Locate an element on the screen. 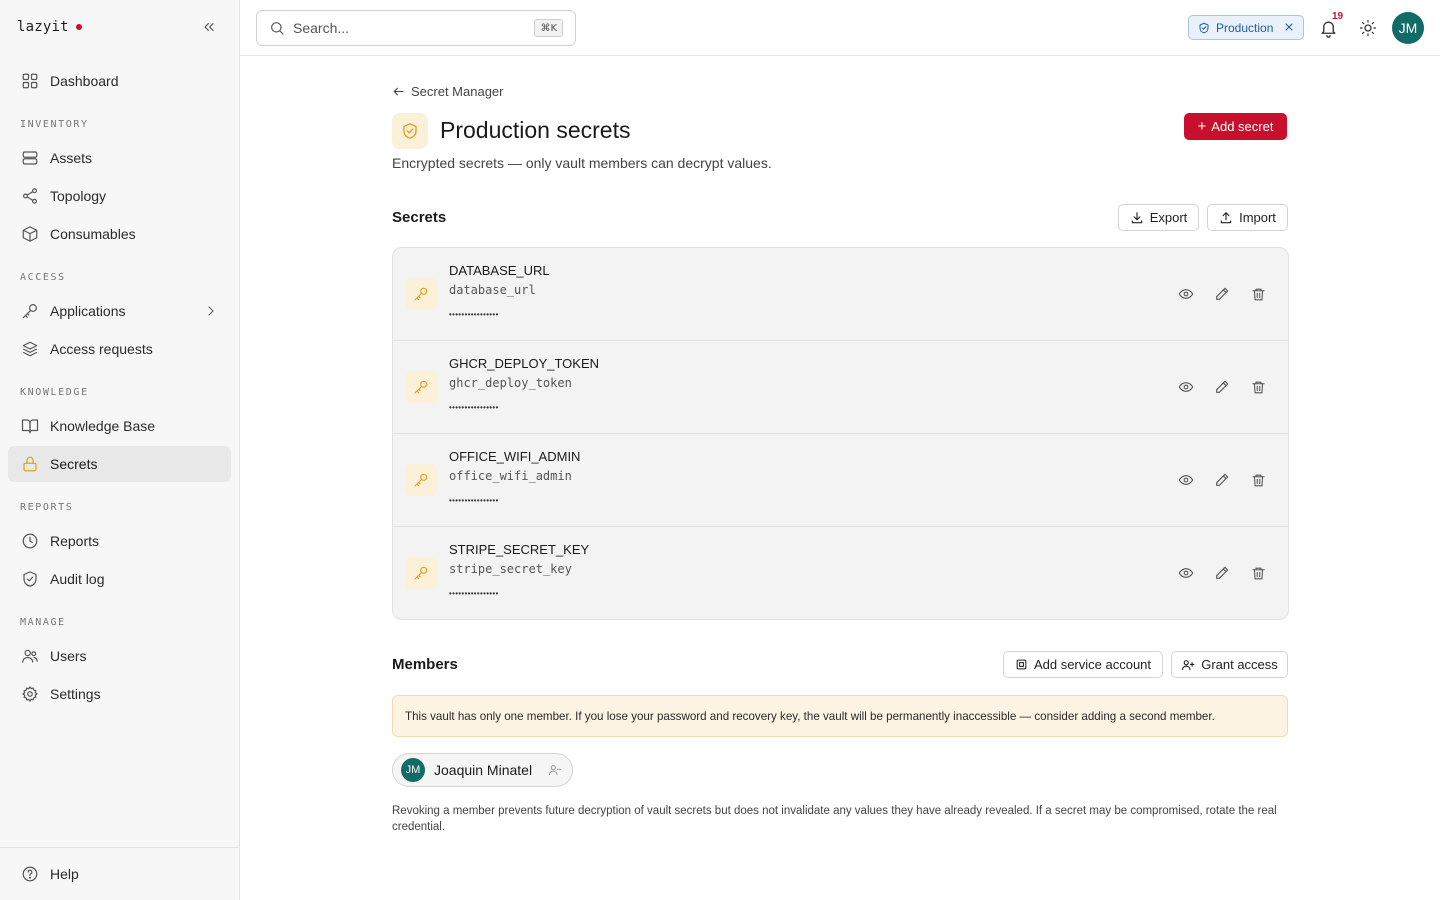  breadcrumb: Secret Manager is located at coordinates (448, 91).